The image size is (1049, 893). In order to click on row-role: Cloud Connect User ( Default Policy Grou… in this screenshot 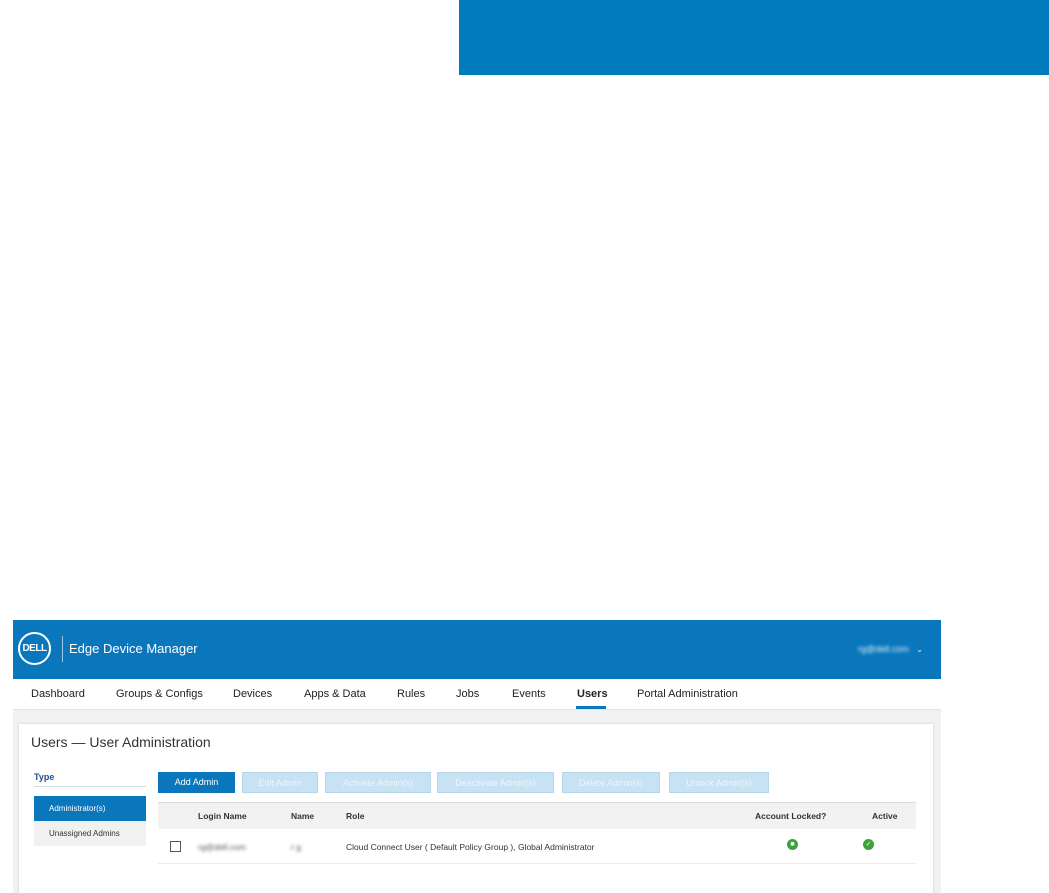, I will do `click(470, 847)`.